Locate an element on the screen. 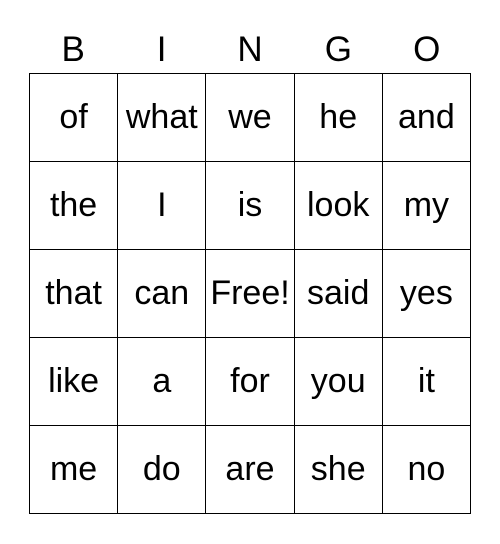 The image size is (500, 544). bingo-cell: look is located at coordinates (338, 206).